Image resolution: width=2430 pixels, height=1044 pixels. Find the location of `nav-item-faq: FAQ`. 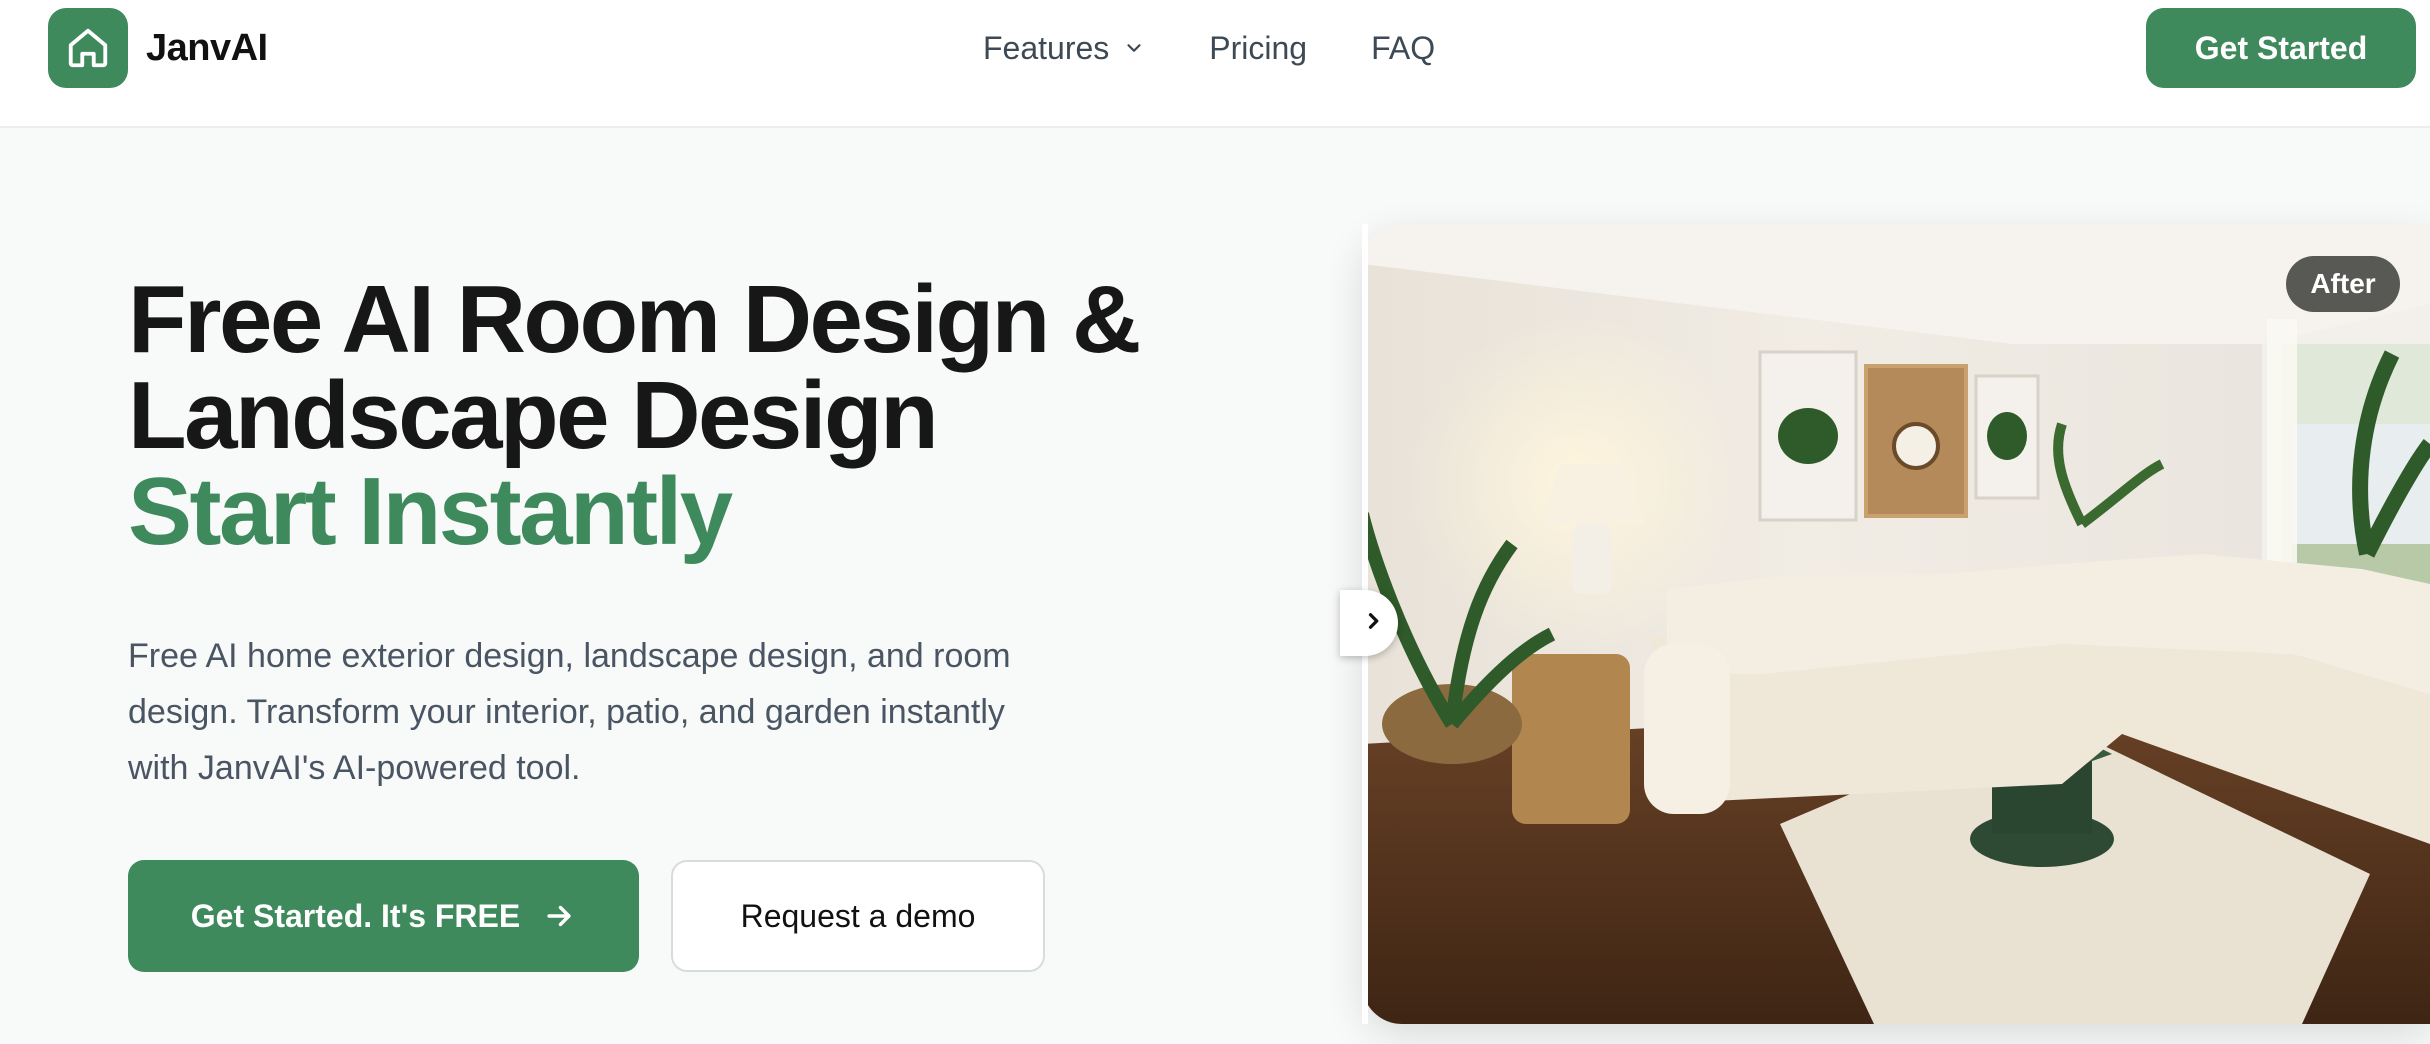

nav-item-faq: FAQ is located at coordinates (1403, 48).